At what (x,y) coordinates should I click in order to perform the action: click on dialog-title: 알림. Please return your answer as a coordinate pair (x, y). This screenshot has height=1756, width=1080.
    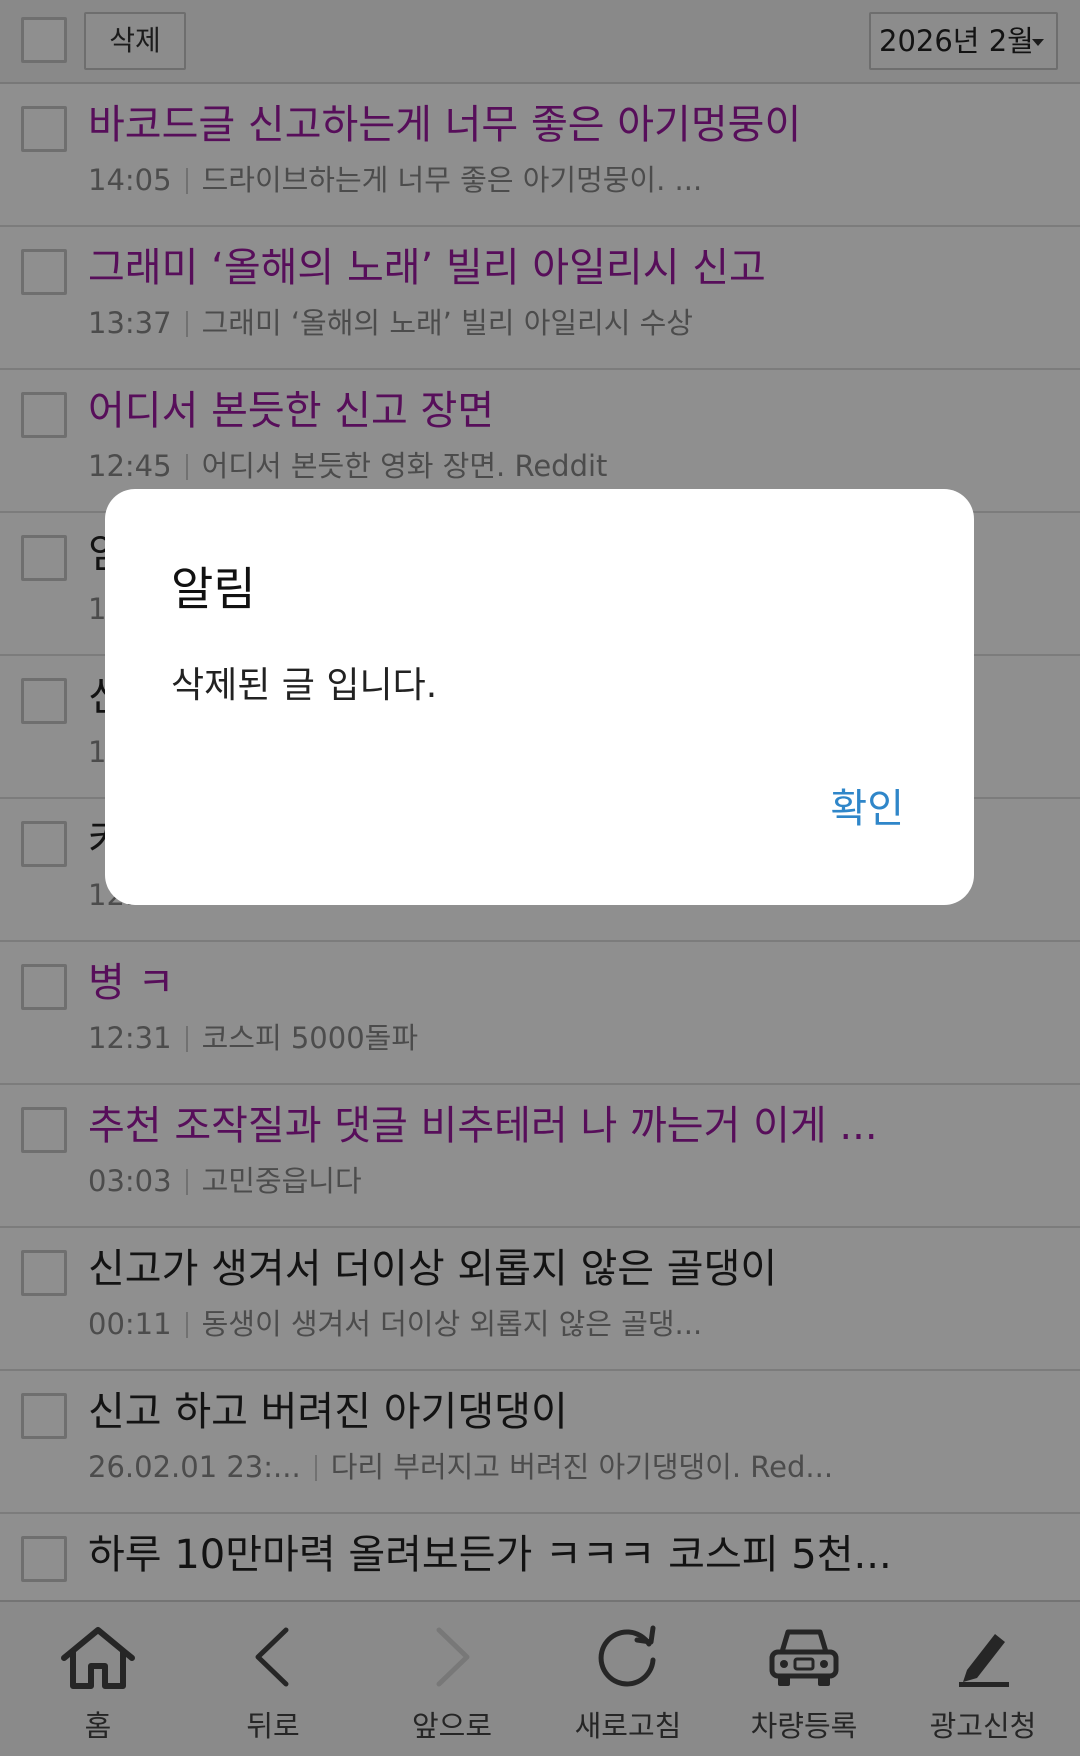
    Looking at the image, I should click on (213, 589).